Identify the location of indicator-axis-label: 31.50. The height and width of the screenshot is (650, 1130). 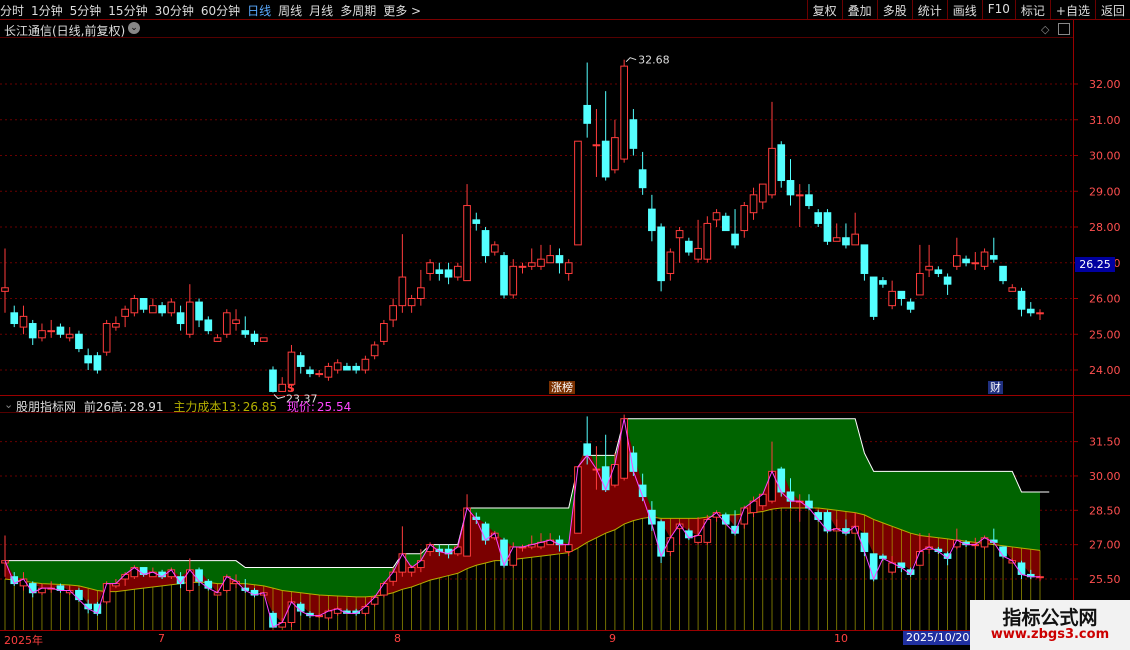
(1105, 442).